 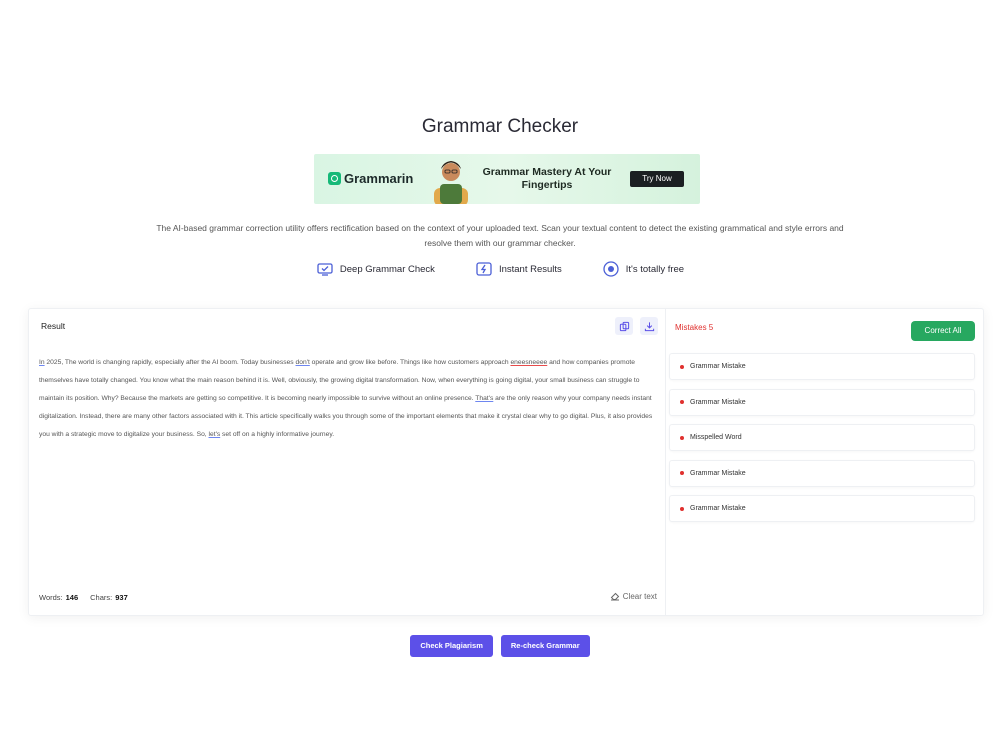 I want to click on download-button, so click(x=649, y=326).